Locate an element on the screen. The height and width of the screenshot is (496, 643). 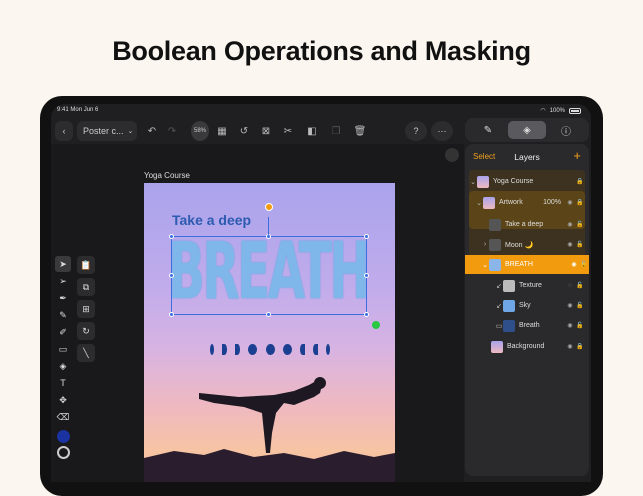
shape-tool: ▭ is located at coordinates (63, 349).